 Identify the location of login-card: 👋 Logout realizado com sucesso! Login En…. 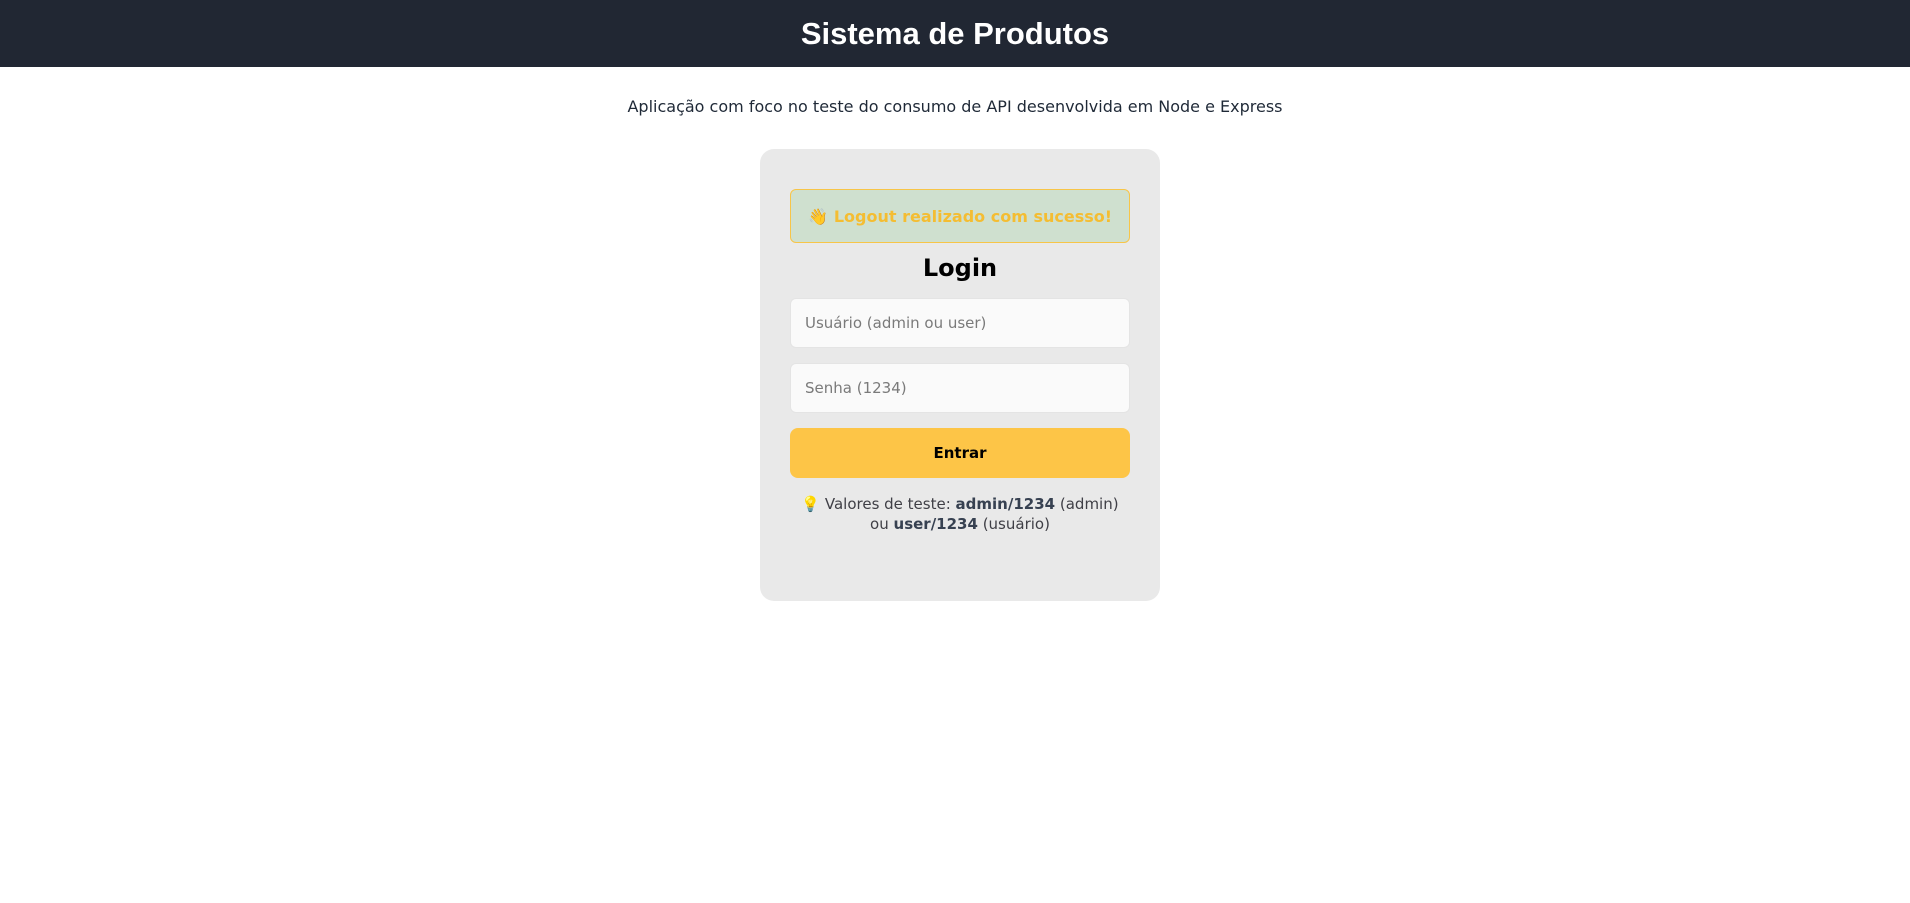
(960, 375).